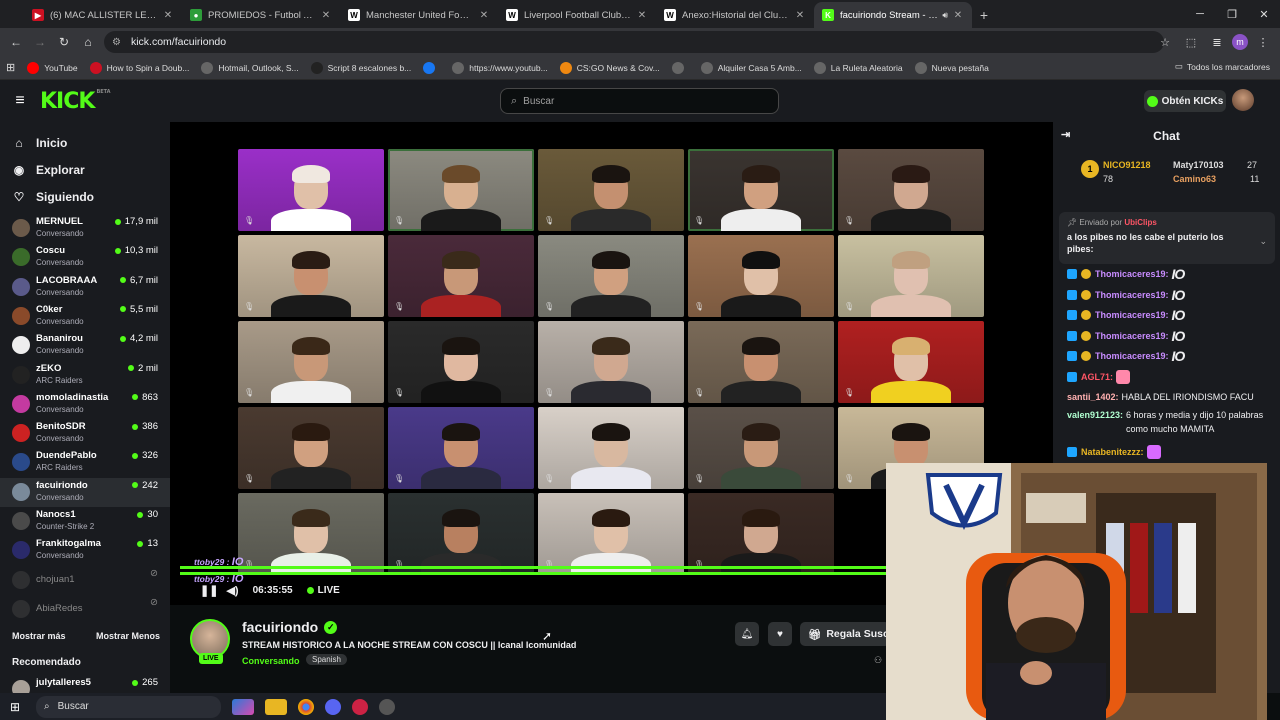  What do you see at coordinates (103, 15) in the screenshot?
I see `browser-tab: ▶ (6) MAC ALLISTER LE DIO UN TI ✕` at bounding box center [103, 15].